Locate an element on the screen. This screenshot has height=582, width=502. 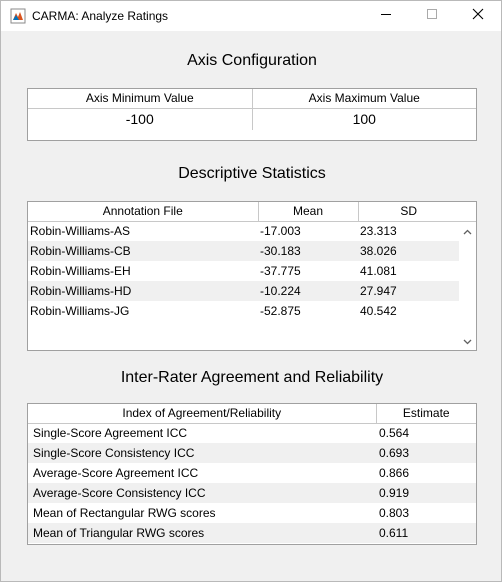
table-row: Average-Score Agreement ICC 0.866 is located at coordinates (252, 473).